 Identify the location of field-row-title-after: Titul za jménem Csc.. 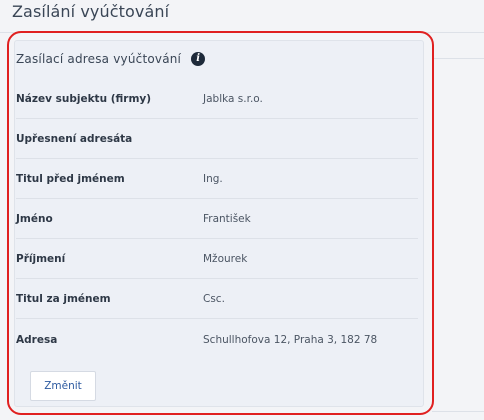
(217, 299).